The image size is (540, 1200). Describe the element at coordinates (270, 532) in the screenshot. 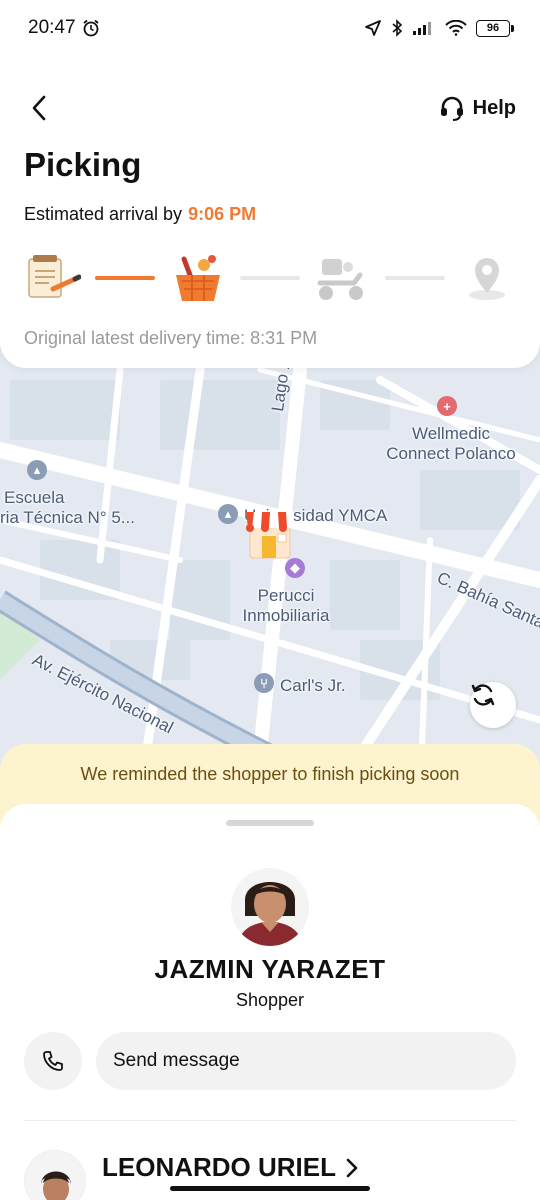

I see `store-pin-icon` at that location.